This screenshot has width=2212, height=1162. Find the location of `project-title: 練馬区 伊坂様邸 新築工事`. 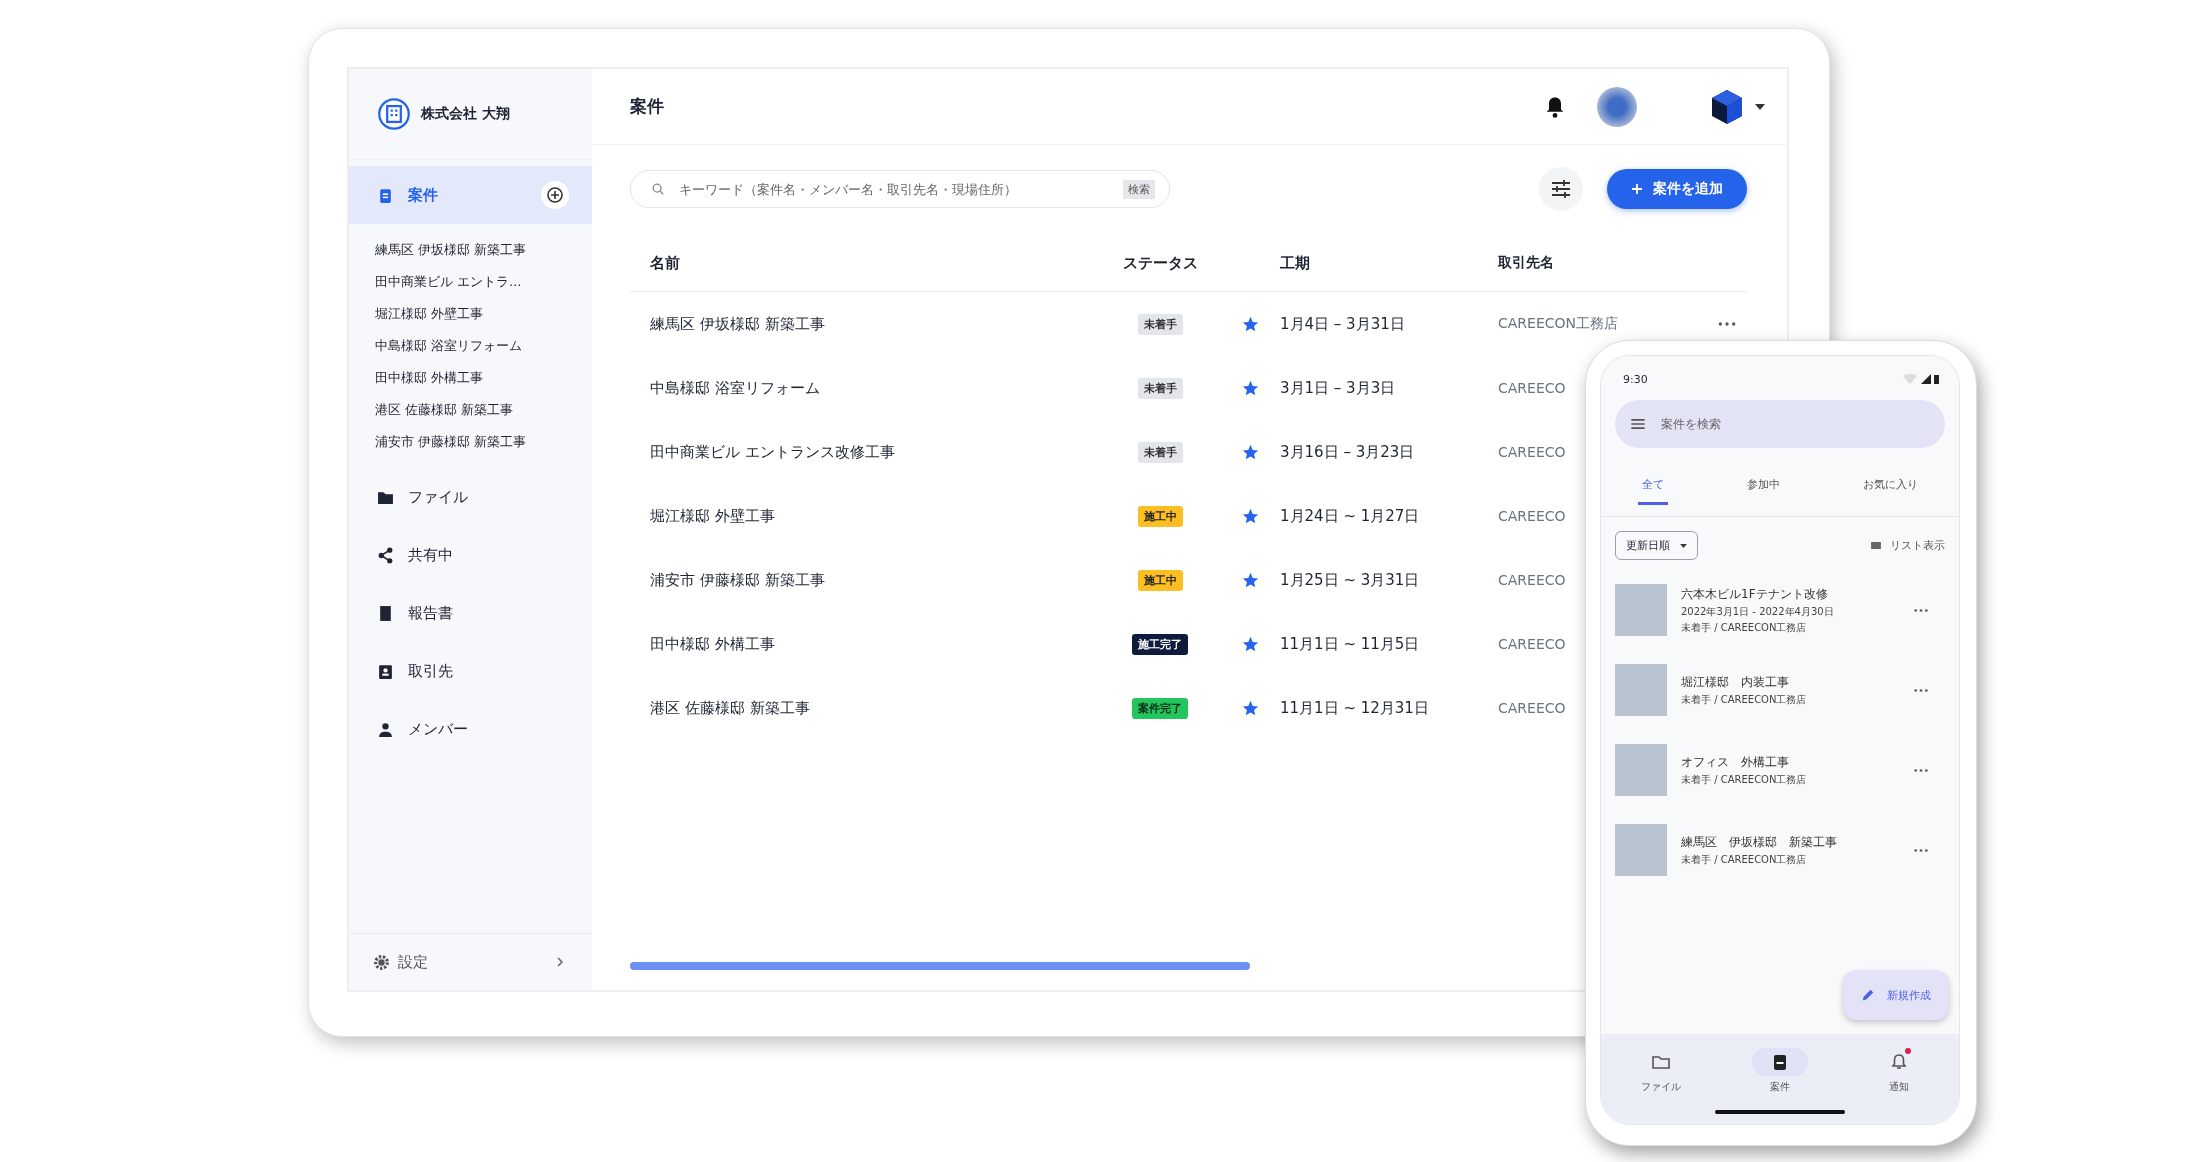

project-title: 練馬区 伊坂様邸 新築工事 is located at coordinates (1790, 842).